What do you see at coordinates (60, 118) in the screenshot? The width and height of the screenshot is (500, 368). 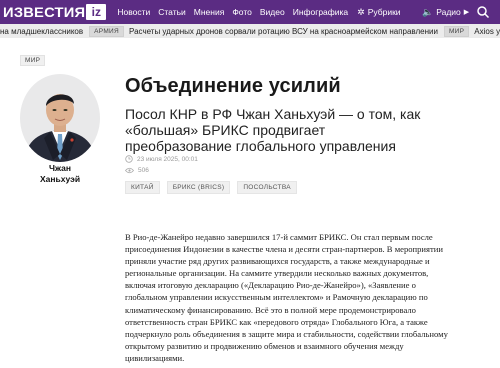 I see `author-photo` at bounding box center [60, 118].